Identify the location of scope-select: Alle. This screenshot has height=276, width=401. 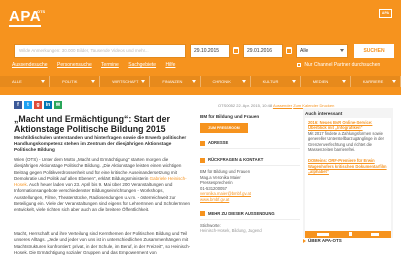
(322, 51).